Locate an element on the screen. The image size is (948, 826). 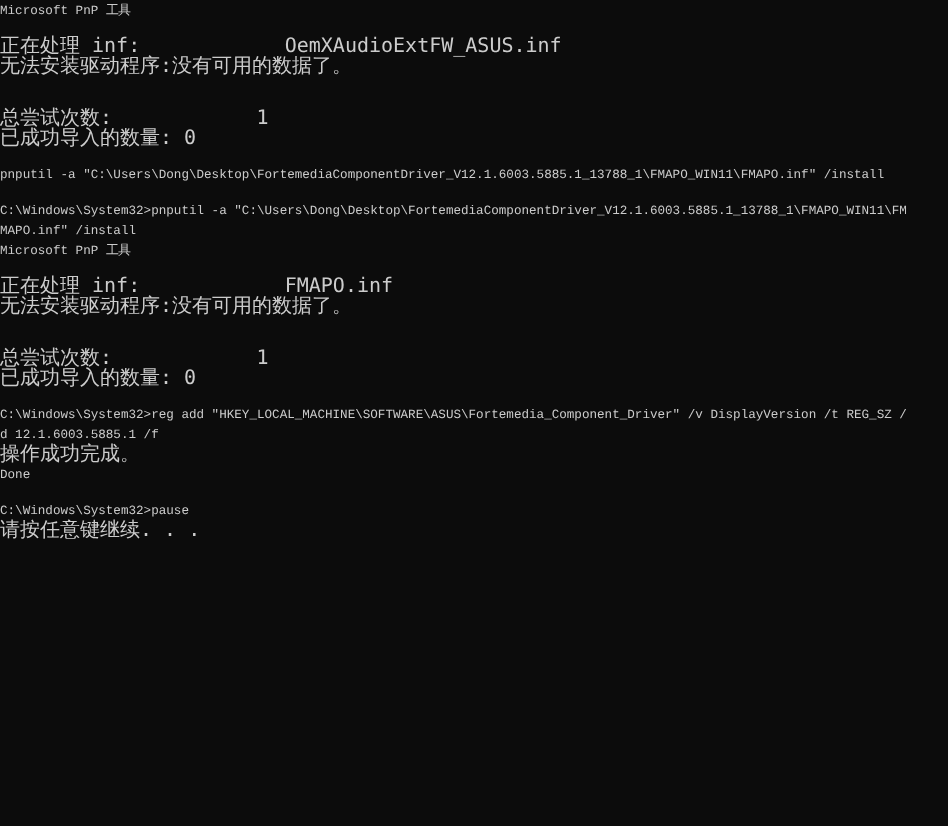
console-line: 操作成功完成。 is located at coordinates (70, 456).